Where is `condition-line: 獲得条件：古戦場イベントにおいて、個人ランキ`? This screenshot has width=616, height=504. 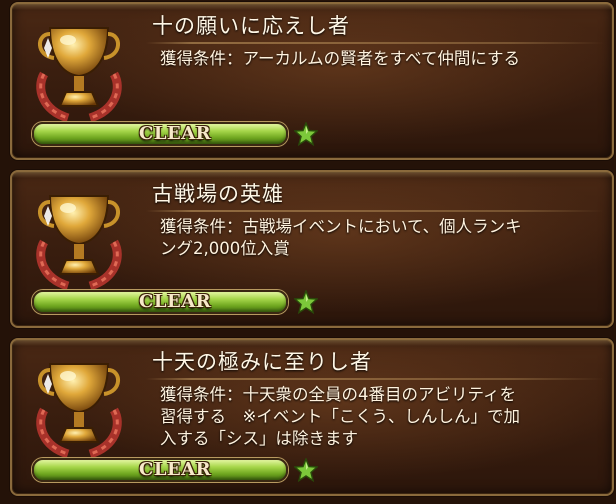
condition-line: 獲得条件：古戦場イベントにおいて、個人ランキ is located at coordinates (341, 226).